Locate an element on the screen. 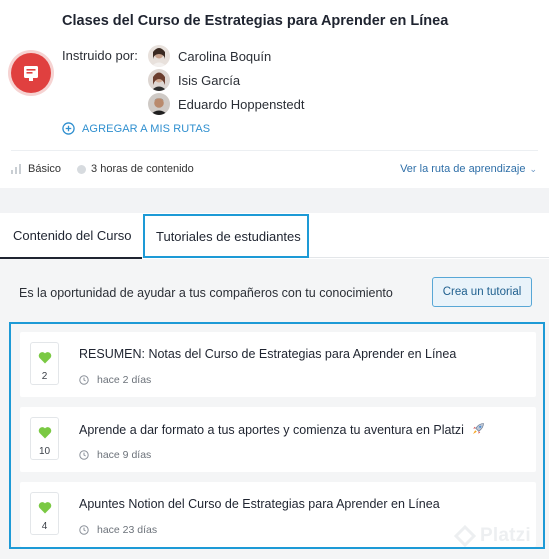 The height and width of the screenshot is (559, 549). tutorial-time: hace 9 días is located at coordinates (115, 455).